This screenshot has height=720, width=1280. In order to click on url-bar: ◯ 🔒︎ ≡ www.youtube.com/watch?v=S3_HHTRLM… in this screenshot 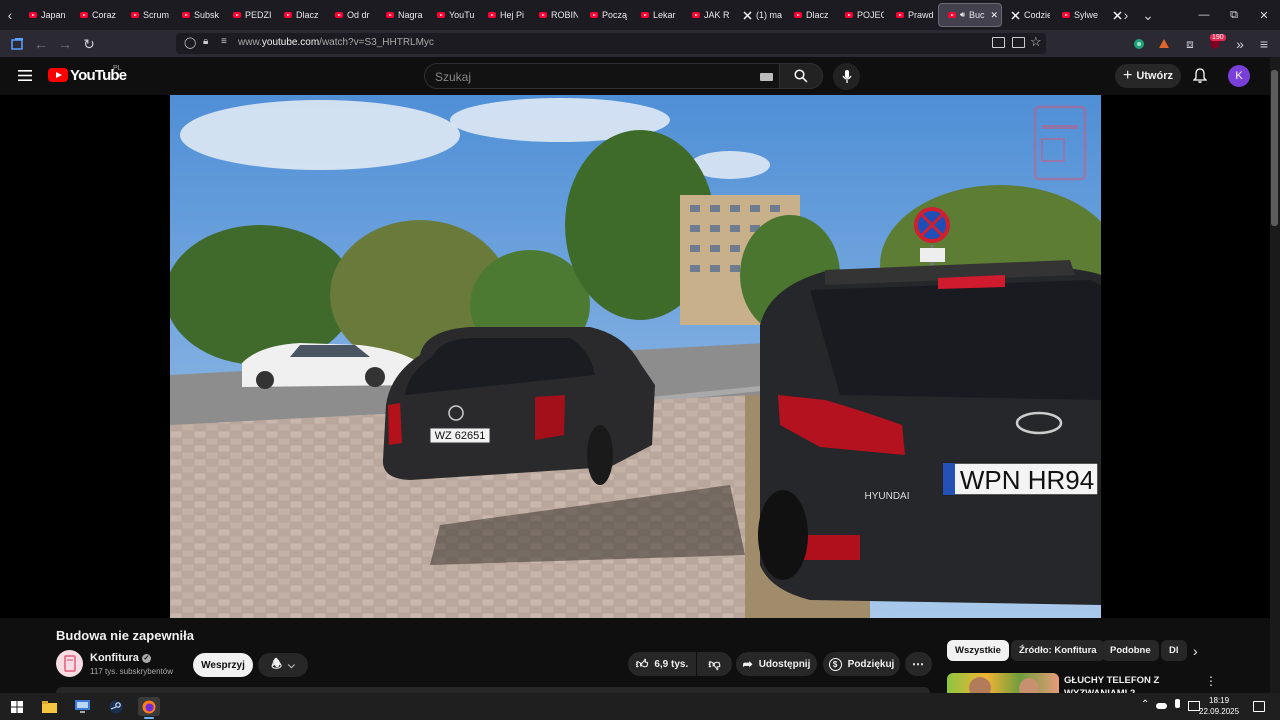, I will do `click(611, 43)`.